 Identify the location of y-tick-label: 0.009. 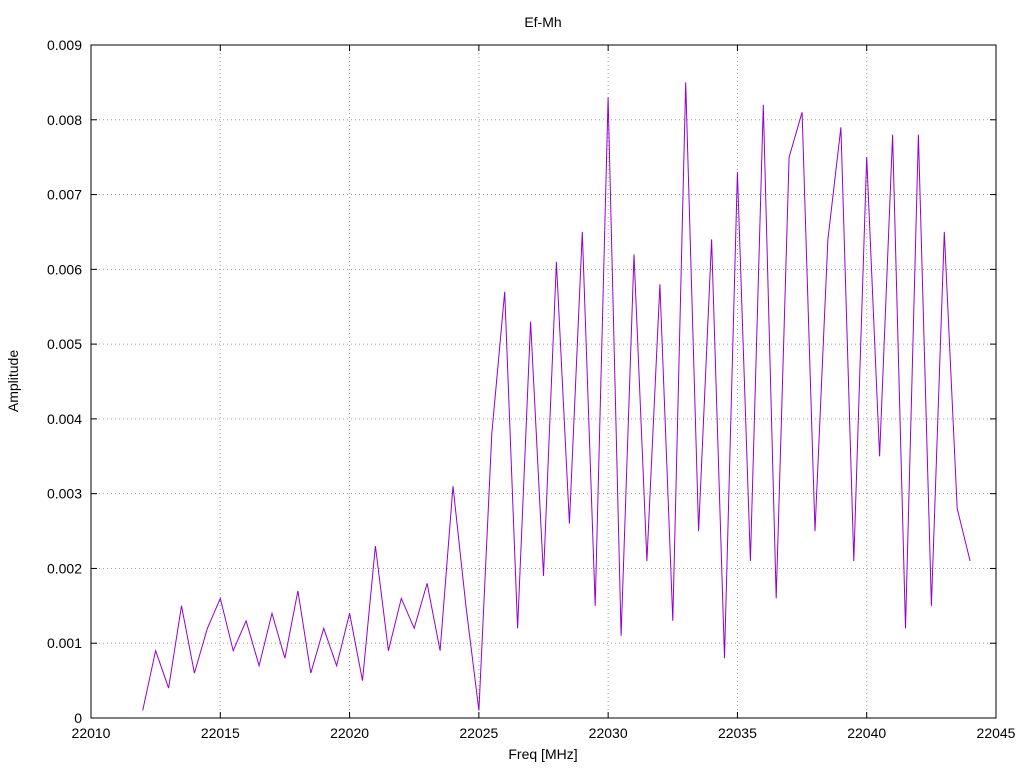
(64, 45).